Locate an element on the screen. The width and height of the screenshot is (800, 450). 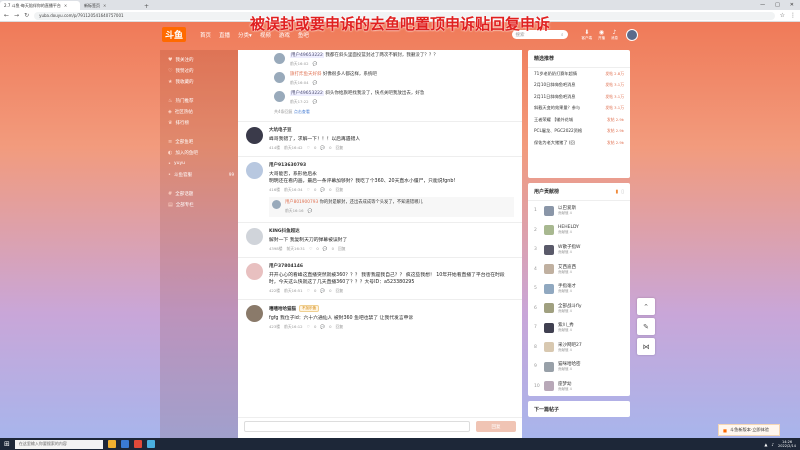
maximize-button: □ is located at coordinates (777, 5).